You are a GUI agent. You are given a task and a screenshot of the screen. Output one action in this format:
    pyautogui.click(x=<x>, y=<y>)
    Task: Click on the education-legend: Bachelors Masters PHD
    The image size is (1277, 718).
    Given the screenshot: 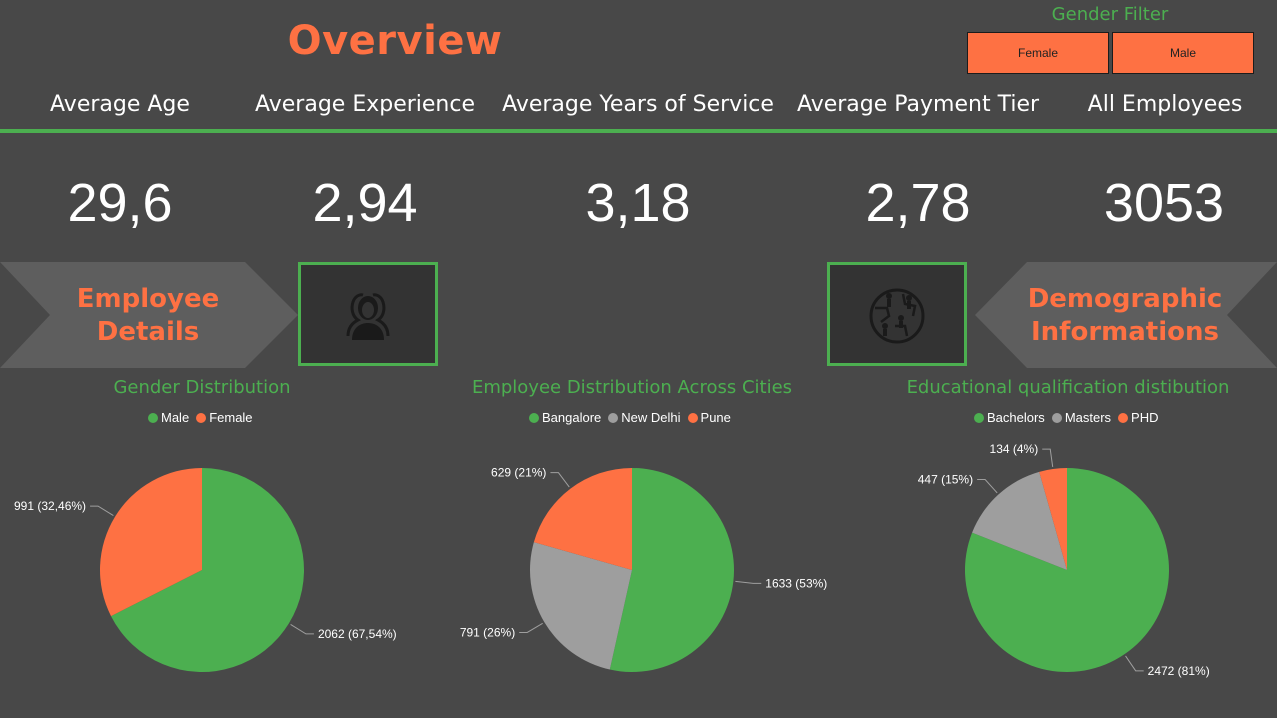 What is the action you would take?
    pyautogui.click(x=1066, y=417)
    